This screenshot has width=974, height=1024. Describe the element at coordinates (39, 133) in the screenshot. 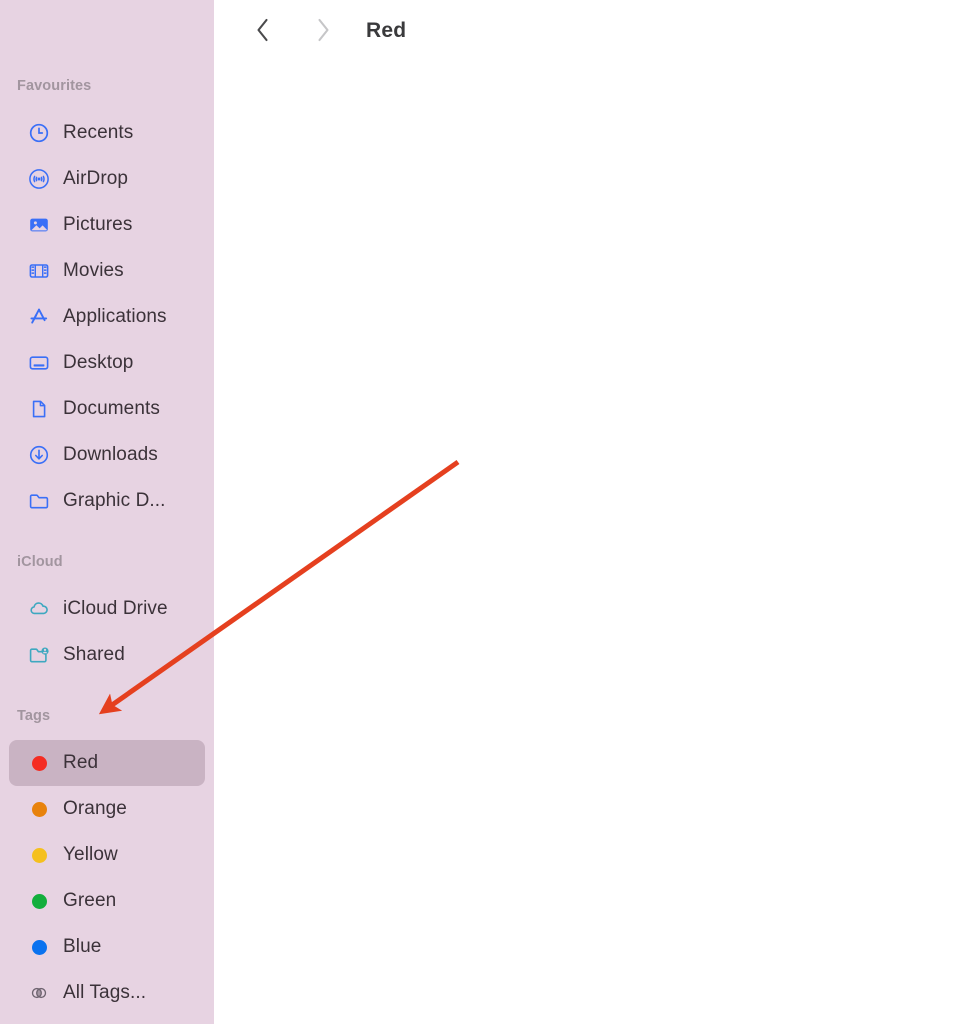

I see `clock-icon` at that location.